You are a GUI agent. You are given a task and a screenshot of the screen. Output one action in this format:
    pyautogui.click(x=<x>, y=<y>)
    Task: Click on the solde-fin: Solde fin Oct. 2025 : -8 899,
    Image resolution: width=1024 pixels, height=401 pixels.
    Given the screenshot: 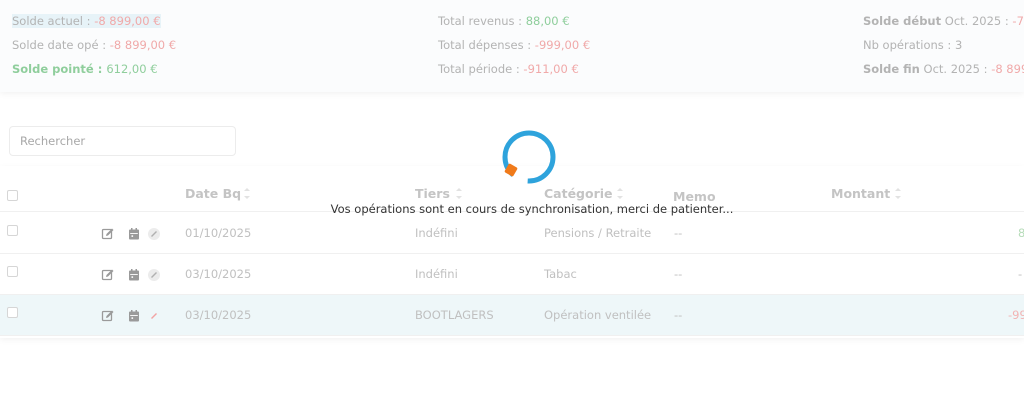 What is the action you would take?
    pyautogui.click(x=943, y=69)
    